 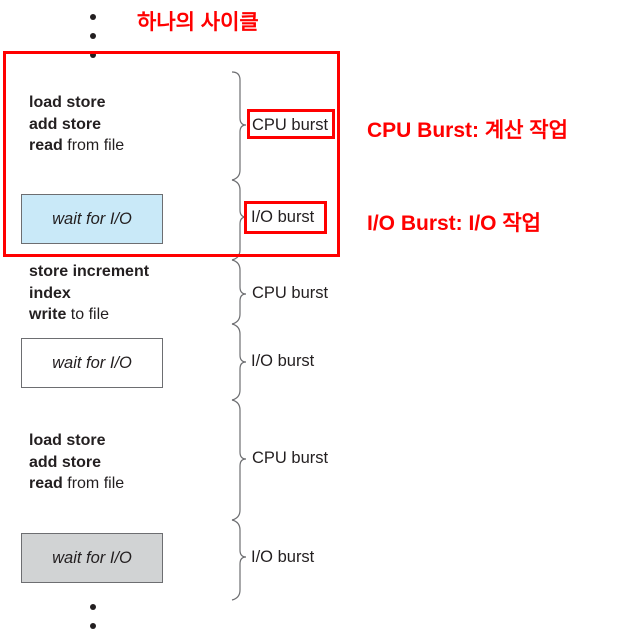 I want to click on io-burst-annotation: I/O Burst: I/O 작업, so click(x=454, y=223).